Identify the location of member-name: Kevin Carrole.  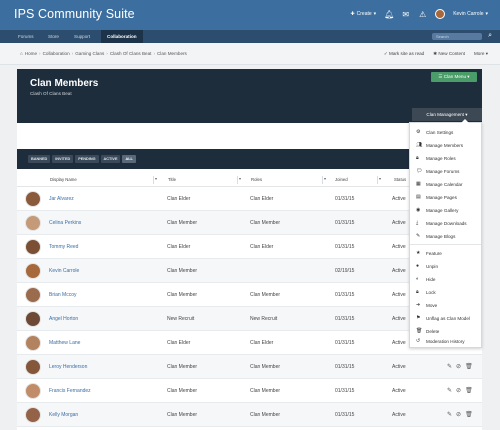
(64, 271).